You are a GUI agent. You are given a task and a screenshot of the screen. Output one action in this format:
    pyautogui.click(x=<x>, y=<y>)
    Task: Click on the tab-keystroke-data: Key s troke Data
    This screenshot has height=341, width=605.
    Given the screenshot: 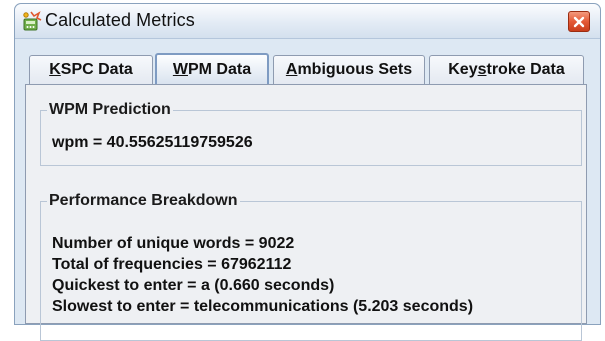 What is the action you would take?
    pyautogui.click(x=506, y=69)
    